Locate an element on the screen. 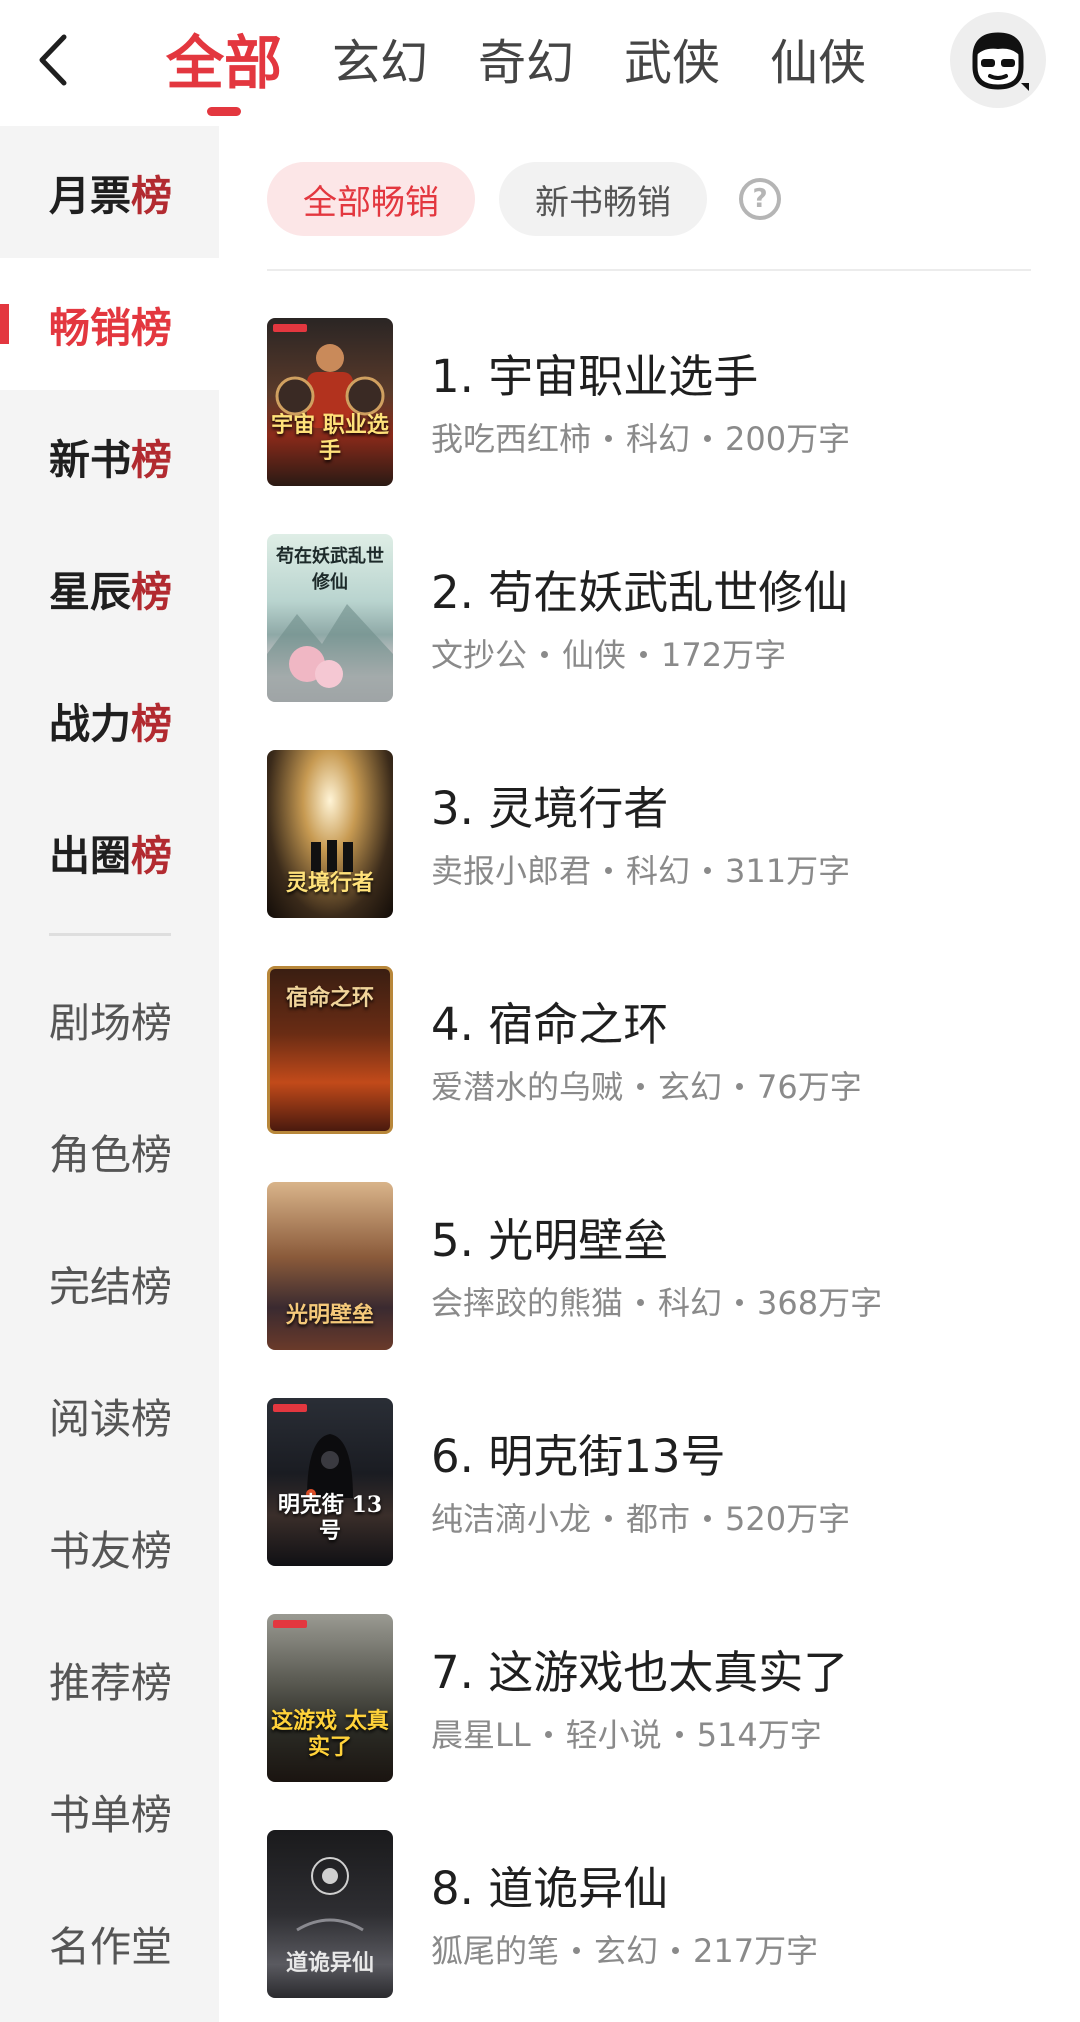 The height and width of the screenshot is (2022, 1080). book-list-item: 宿命之环 4. 宿命之环 爱潜水的乌贼 玄幻 76万字 is located at coordinates (657, 1051).